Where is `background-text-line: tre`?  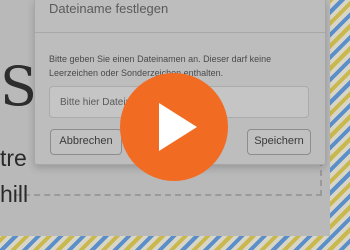
background-text-line: tre is located at coordinates (13, 158).